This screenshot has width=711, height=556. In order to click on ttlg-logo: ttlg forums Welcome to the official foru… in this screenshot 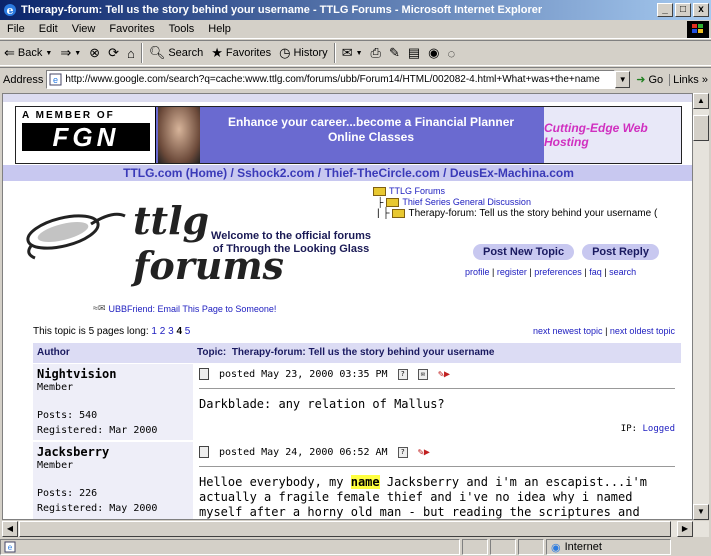, I will do `click(196, 239)`.